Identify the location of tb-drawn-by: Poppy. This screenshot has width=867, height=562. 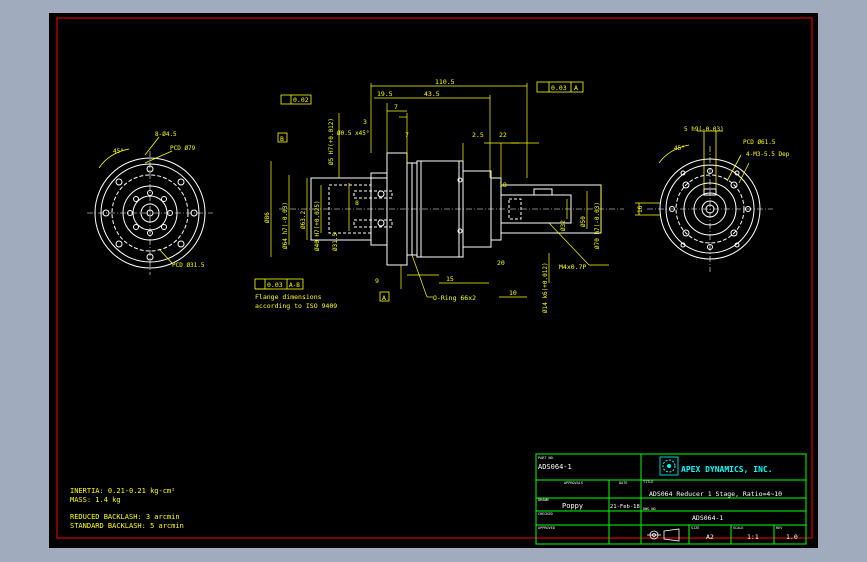
(572, 506).